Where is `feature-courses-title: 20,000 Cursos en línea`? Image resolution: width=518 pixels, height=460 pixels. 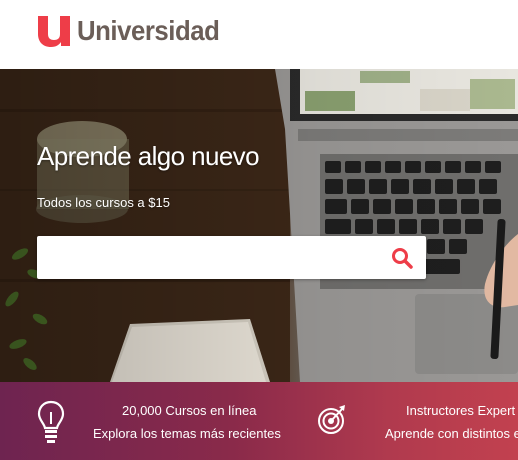 feature-courses-title: 20,000 Cursos en línea is located at coordinates (189, 410).